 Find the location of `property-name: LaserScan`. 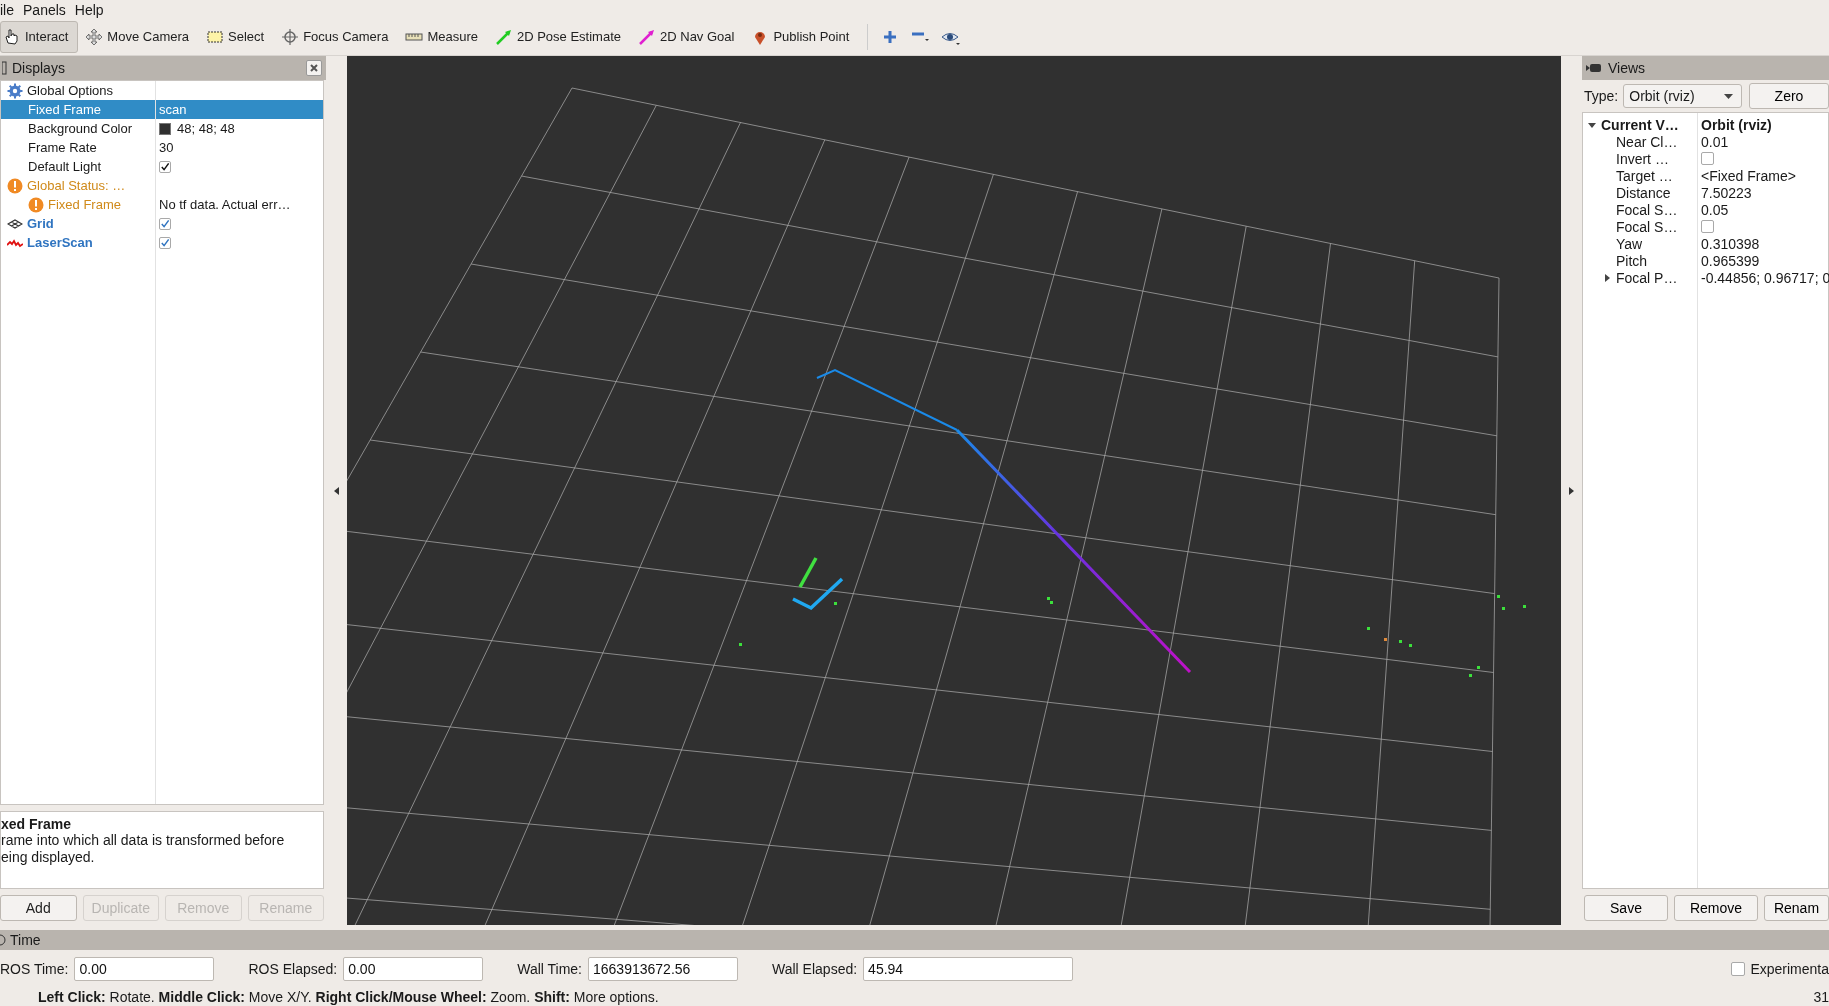

property-name: LaserScan is located at coordinates (60, 242).